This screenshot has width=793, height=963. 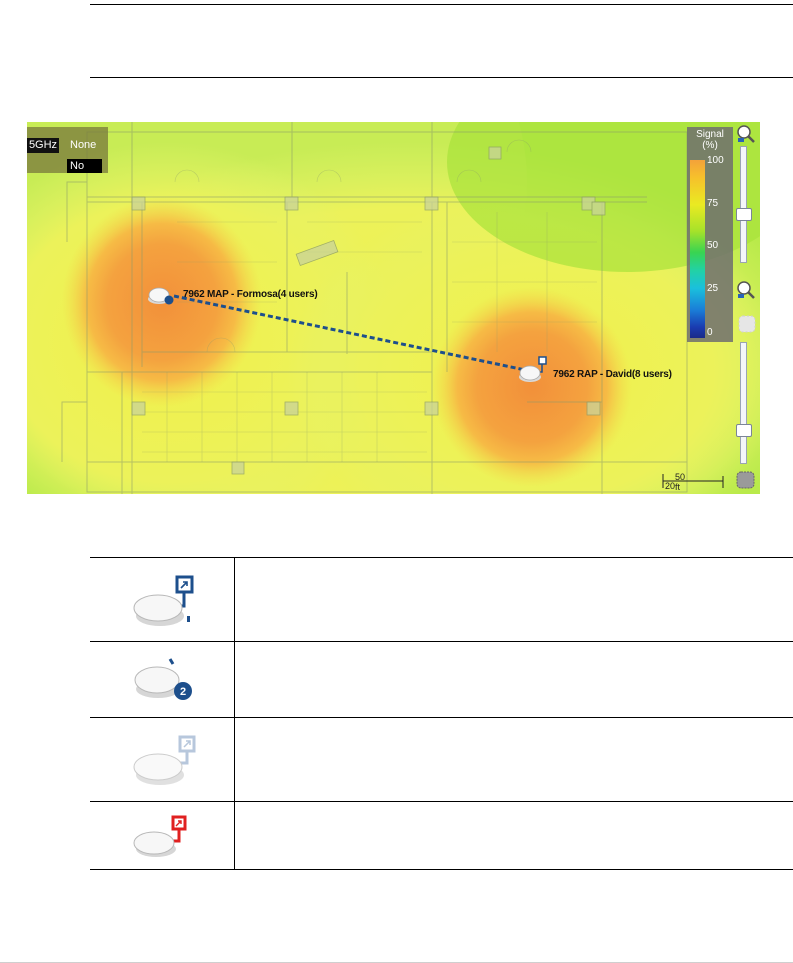 I want to click on rap-red-icon, so click(x=160, y=836).